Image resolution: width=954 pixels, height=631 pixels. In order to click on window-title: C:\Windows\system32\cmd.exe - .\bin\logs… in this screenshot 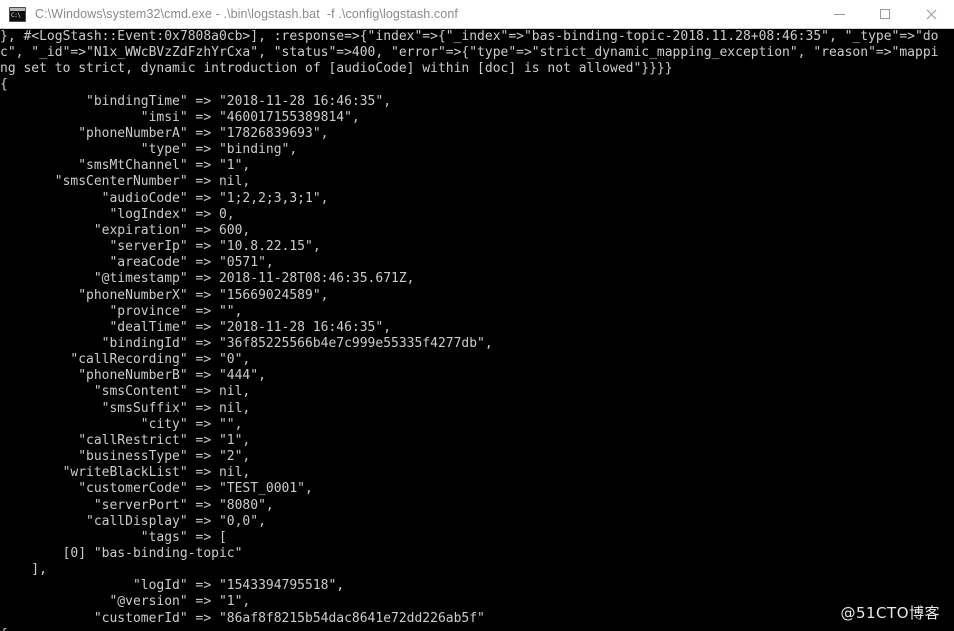, I will do `click(246, 14)`.